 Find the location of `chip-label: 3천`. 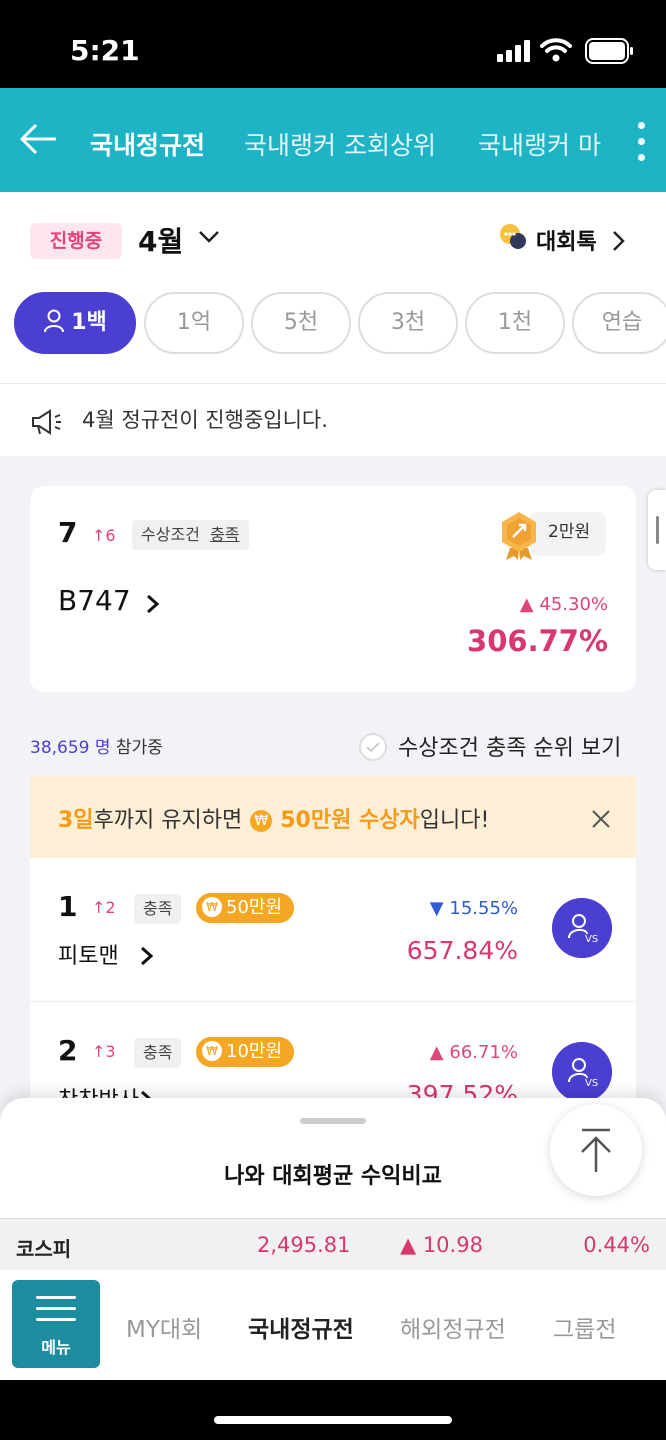

chip-label: 3천 is located at coordinates (408, 322).